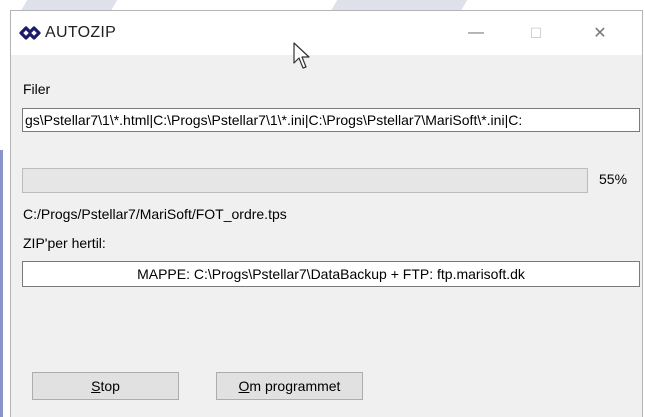  I want to click on stop-button: Stop, so click(105, 386).